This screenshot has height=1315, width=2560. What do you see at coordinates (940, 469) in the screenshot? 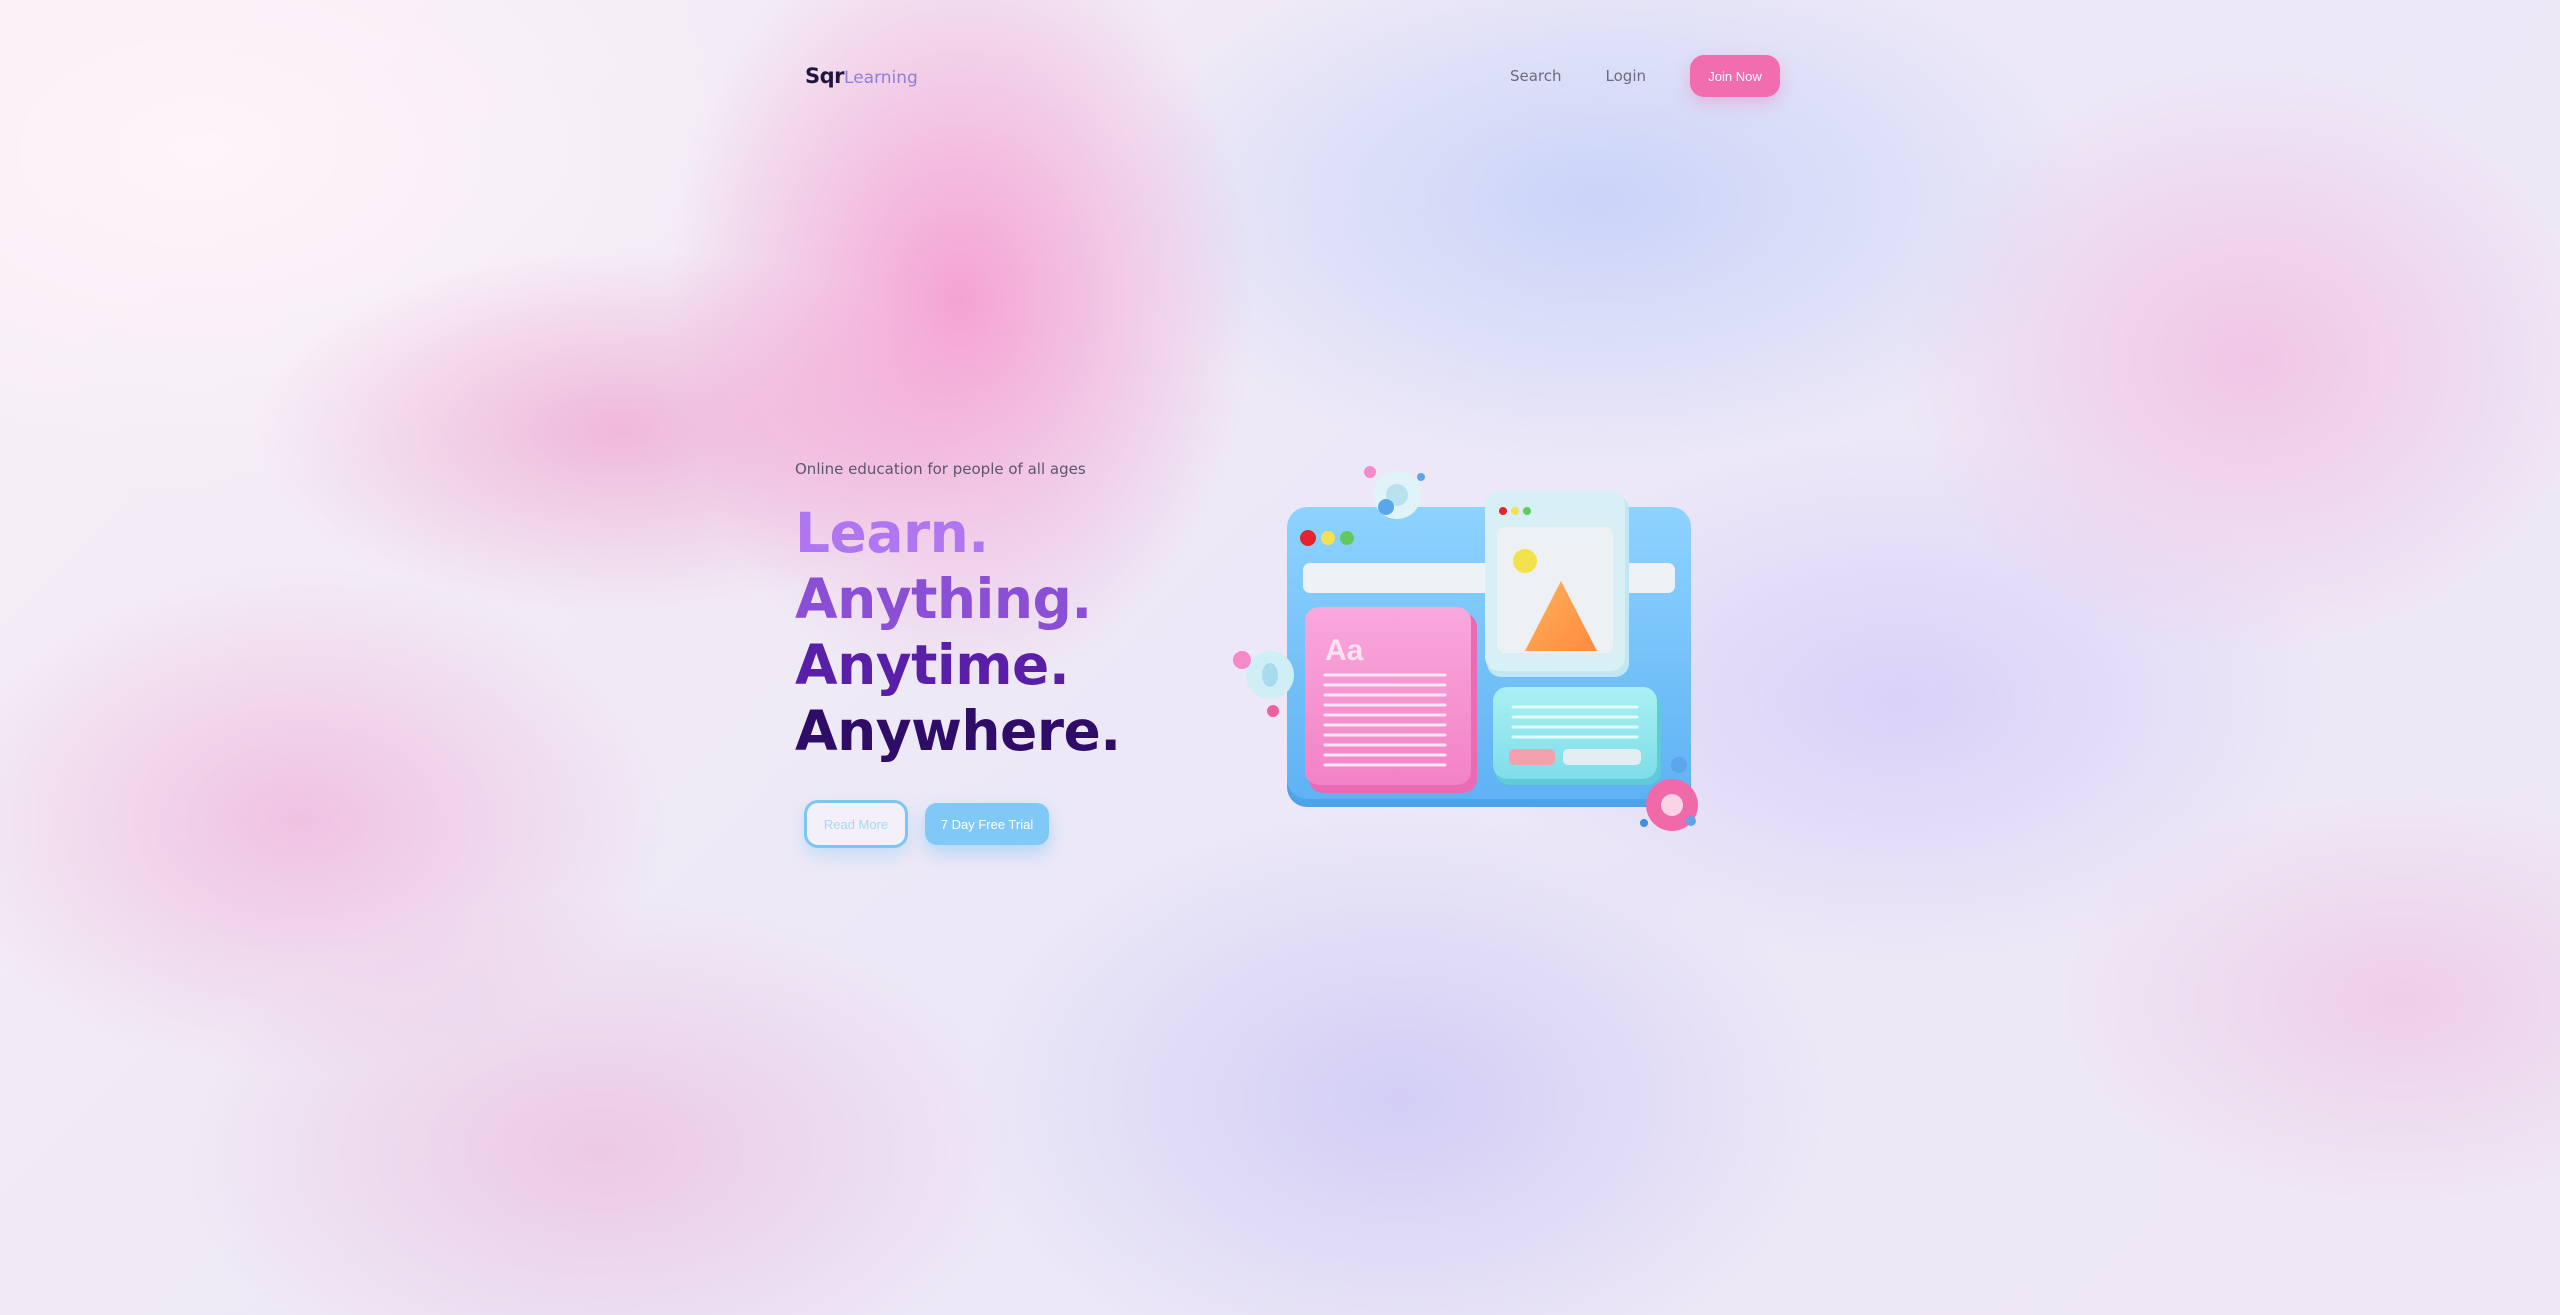
I see `hero-tagline: Online education for people of all ages` at bounding box center [940, 469].